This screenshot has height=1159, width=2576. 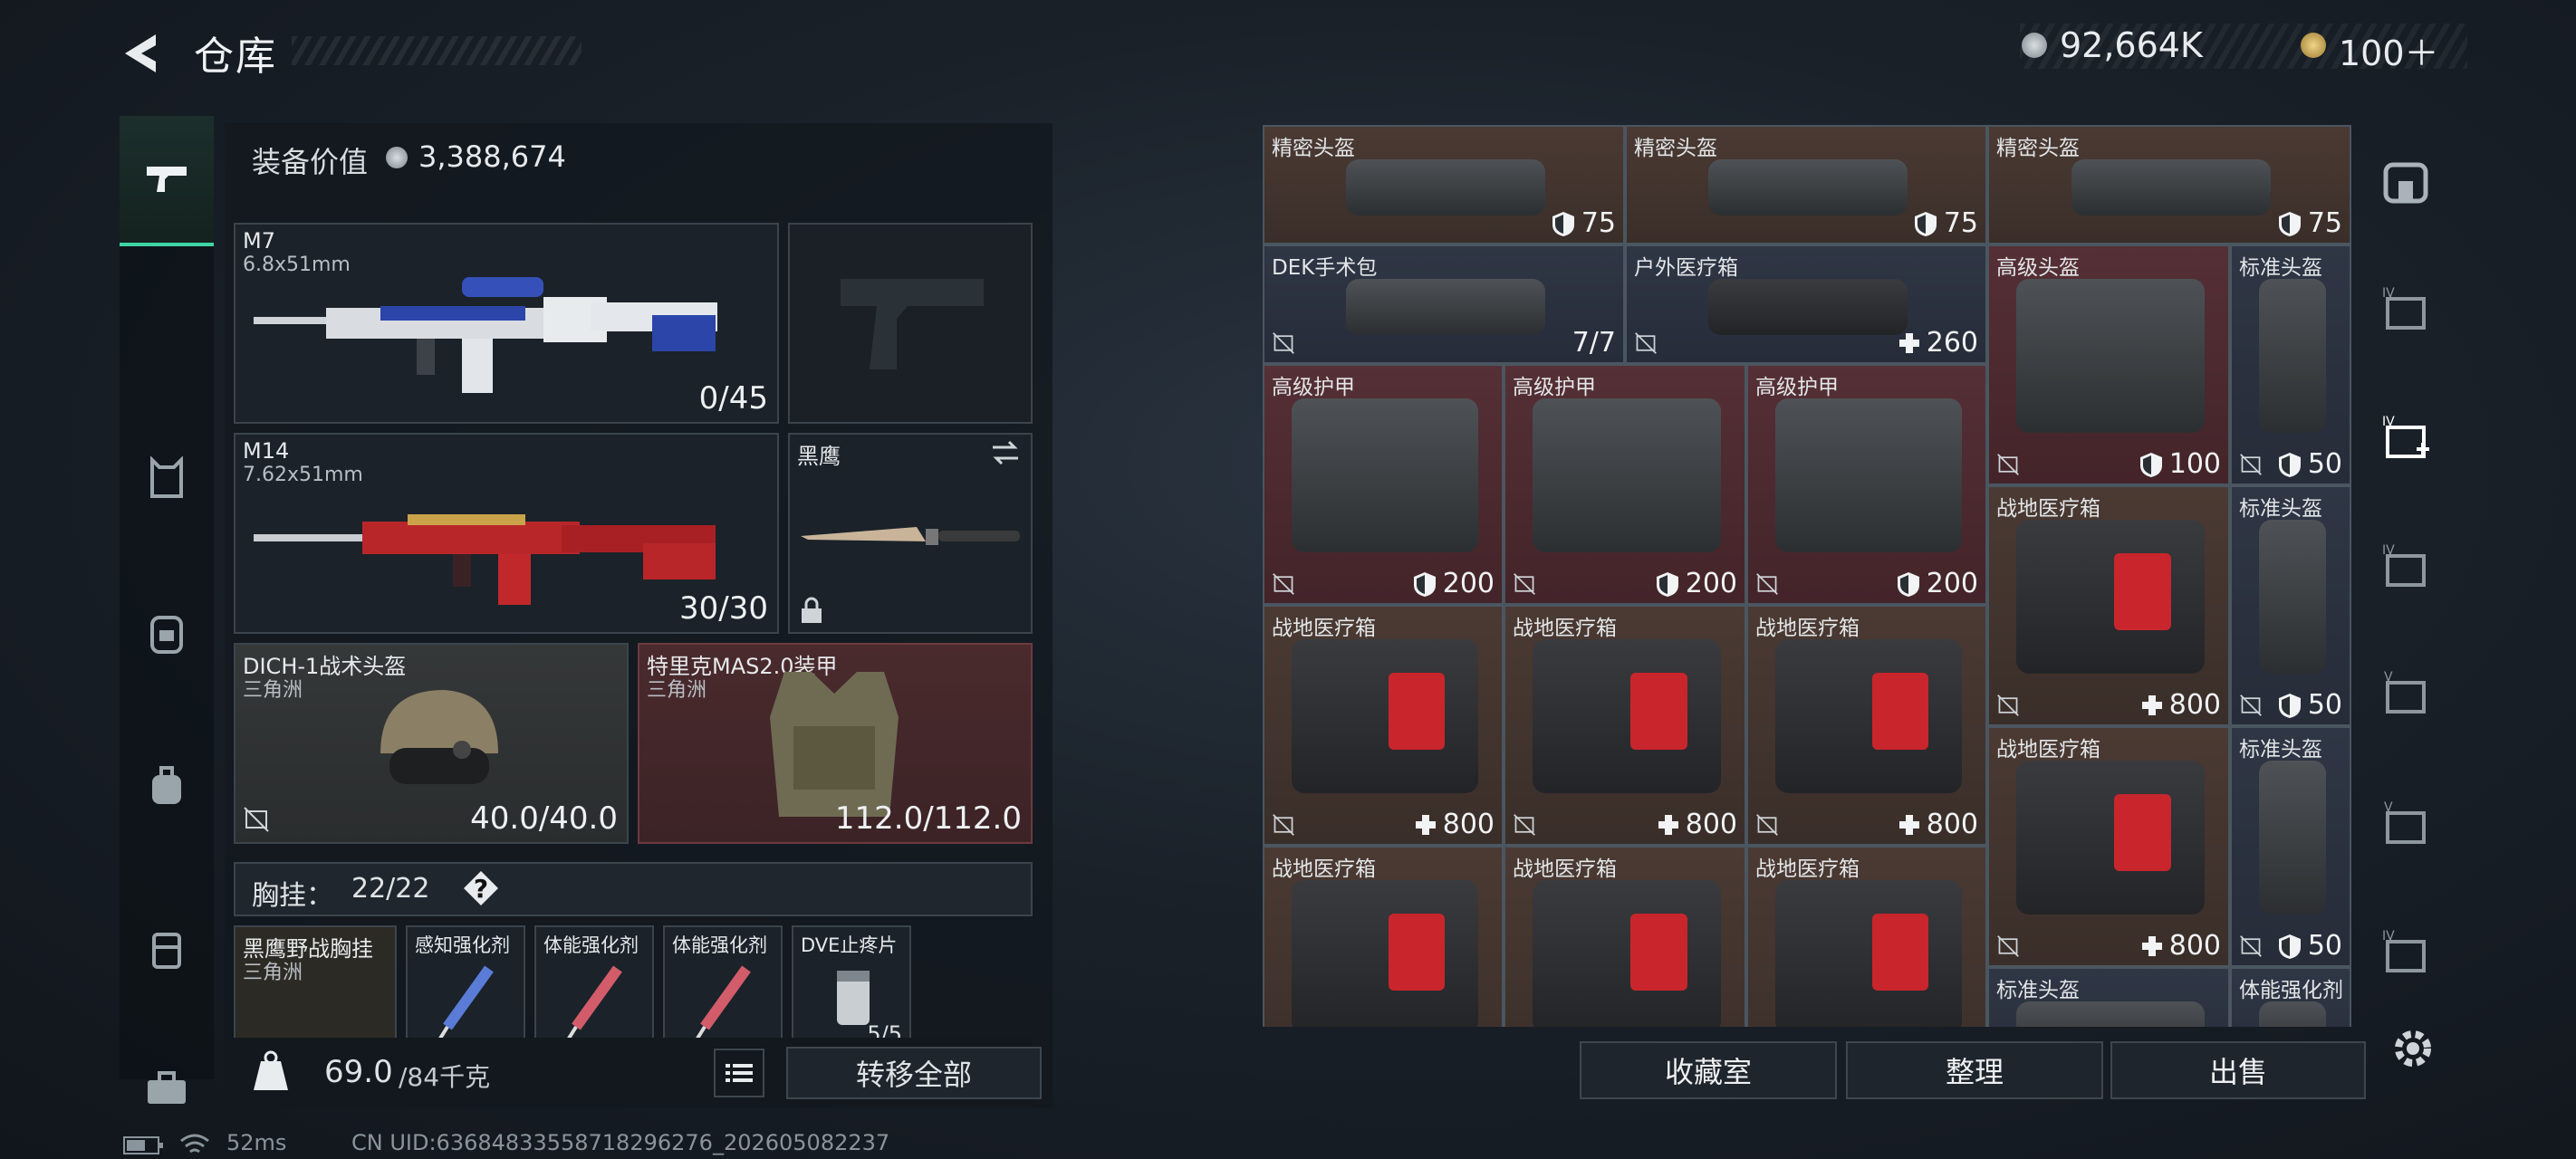 What do you see at coordinates (2108, 997) in the screenshot?
I see `storage-item: 标准头盔` at bounding box center [2108, 997].